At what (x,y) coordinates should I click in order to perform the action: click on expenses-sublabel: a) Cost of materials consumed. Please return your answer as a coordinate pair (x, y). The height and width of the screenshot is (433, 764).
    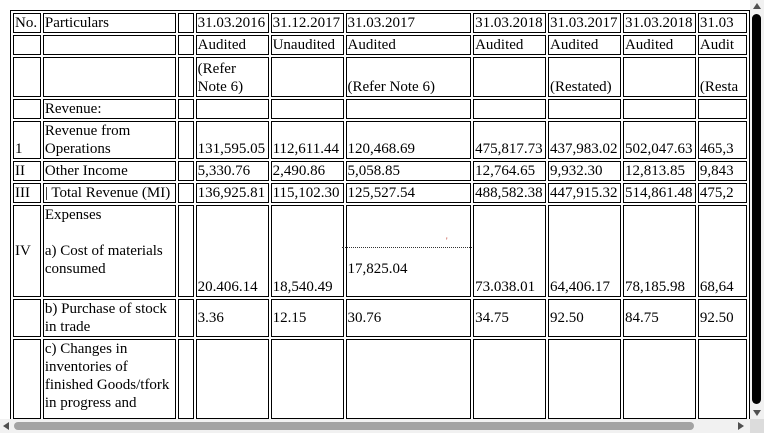
    Looking at the image, I should click on (103, 260).